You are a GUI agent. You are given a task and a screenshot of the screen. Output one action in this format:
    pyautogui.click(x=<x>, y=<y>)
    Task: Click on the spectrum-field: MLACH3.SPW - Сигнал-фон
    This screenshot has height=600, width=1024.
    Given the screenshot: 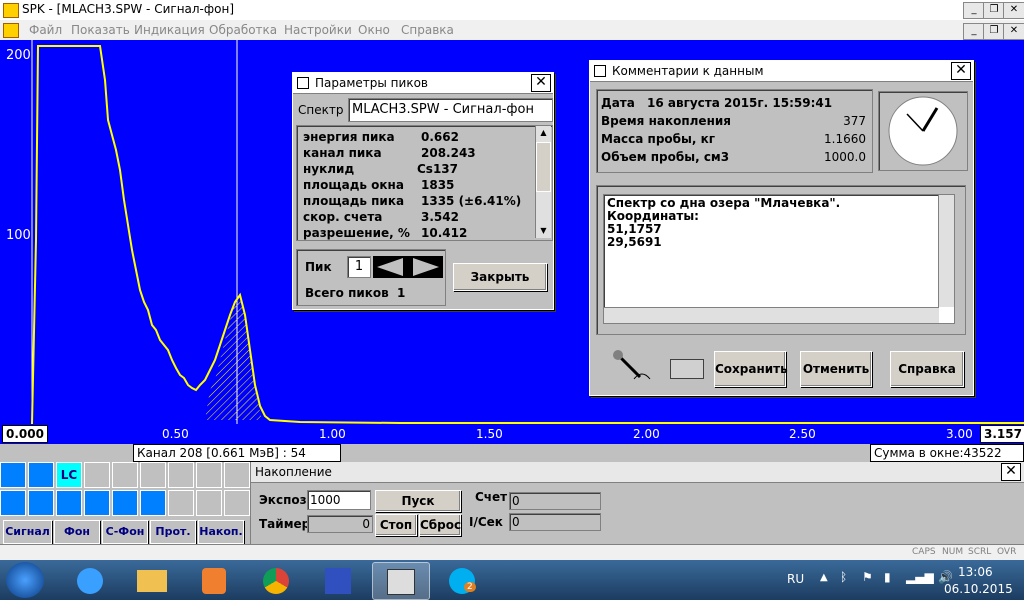 What is the action you would take?
    pyautogui.click(x=450, y=110)
    